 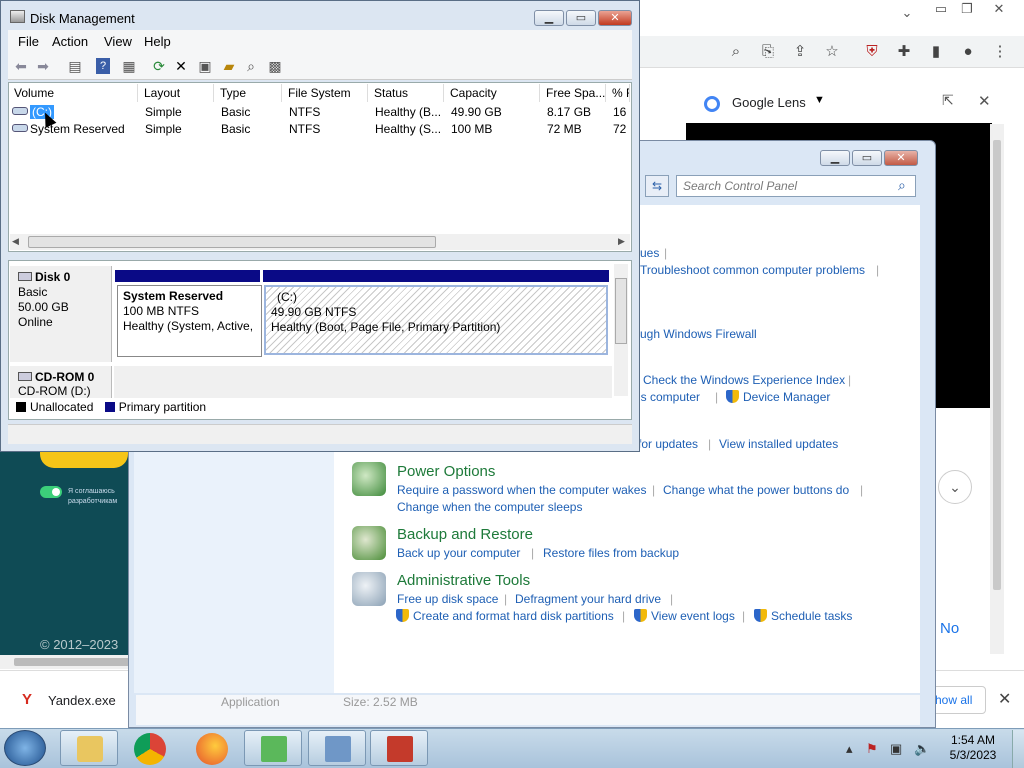 What do you see at coordinates (74, 93) in the screenshot?
I see `column-header-volume: Volume` at bounding box center [74, 93].